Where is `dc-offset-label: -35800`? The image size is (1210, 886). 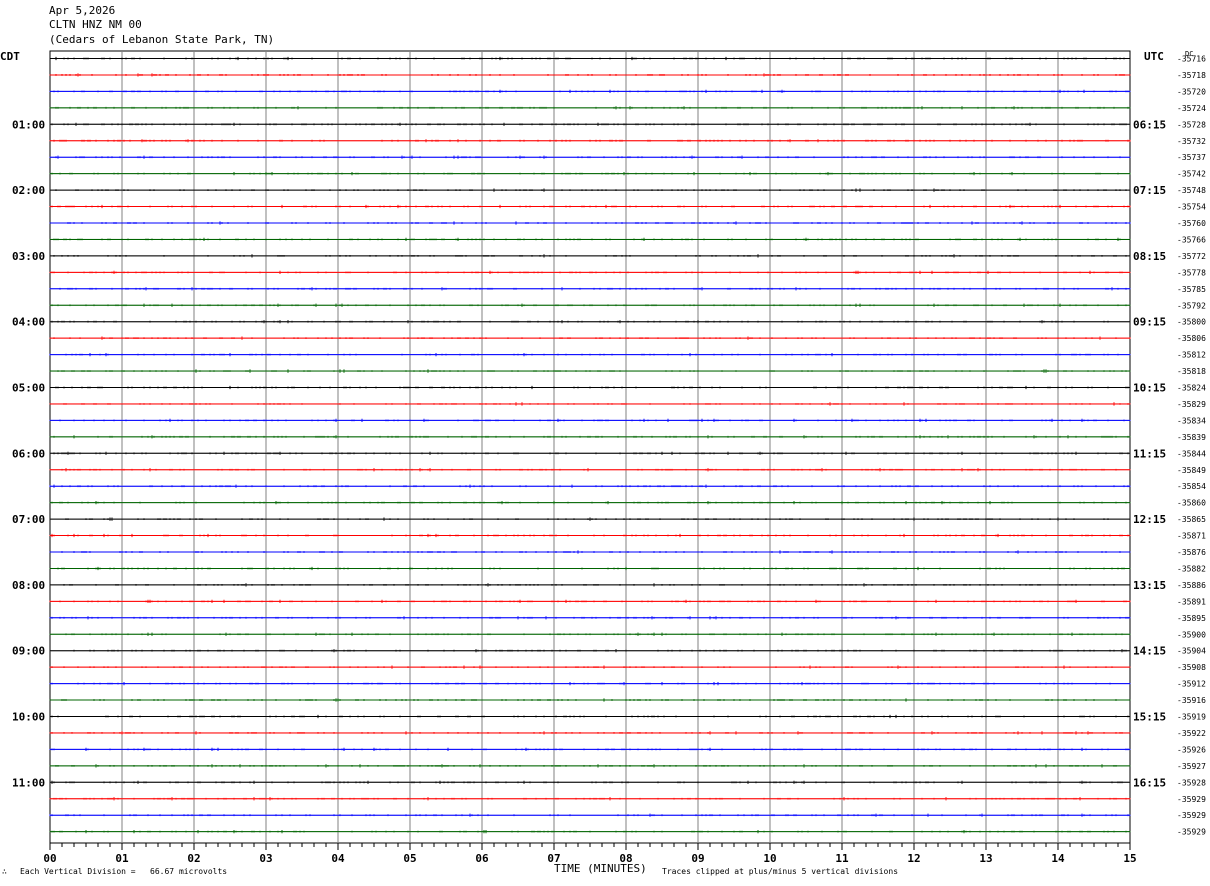
dc-offset-label: -35800 is located at coordinates (1191, 322).